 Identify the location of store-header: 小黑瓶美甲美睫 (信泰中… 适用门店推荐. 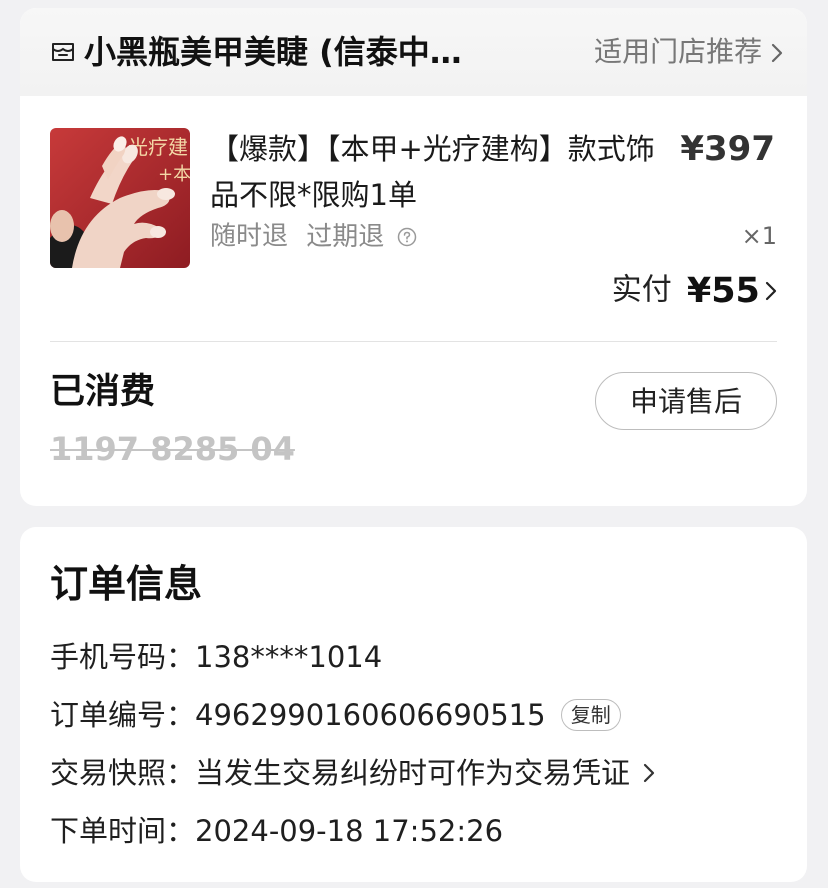
(413, 52).